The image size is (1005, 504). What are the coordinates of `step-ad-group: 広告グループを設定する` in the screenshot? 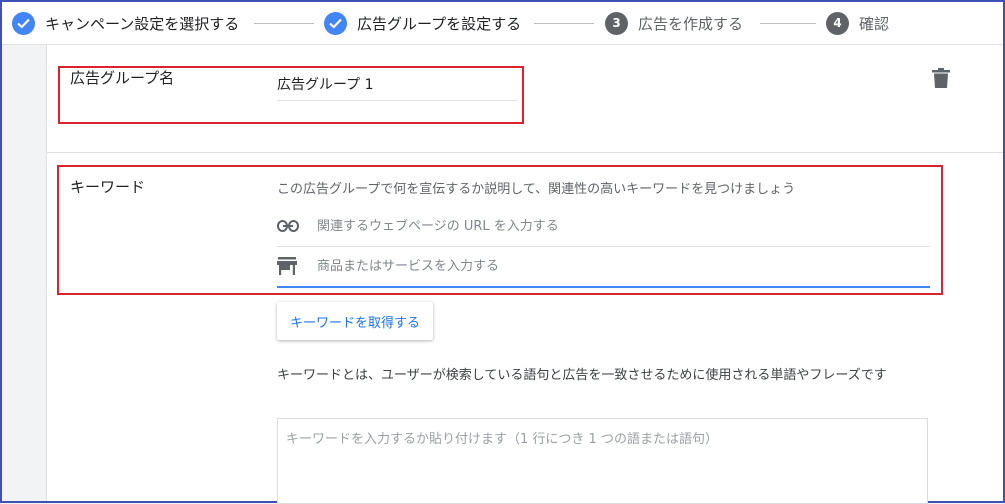 It's located at (422, 23).